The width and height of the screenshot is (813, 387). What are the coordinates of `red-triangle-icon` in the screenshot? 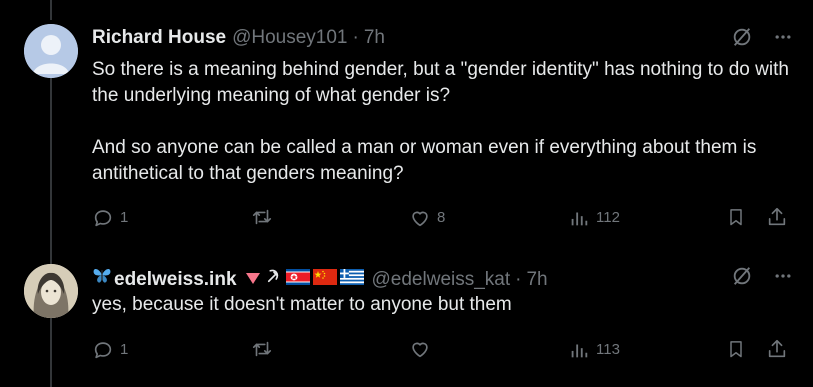 It's located at (252, 278).